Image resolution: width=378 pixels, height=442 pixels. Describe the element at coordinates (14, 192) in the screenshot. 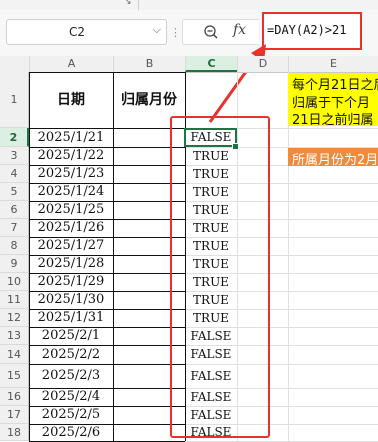

I see `row-header: 5` at that location.